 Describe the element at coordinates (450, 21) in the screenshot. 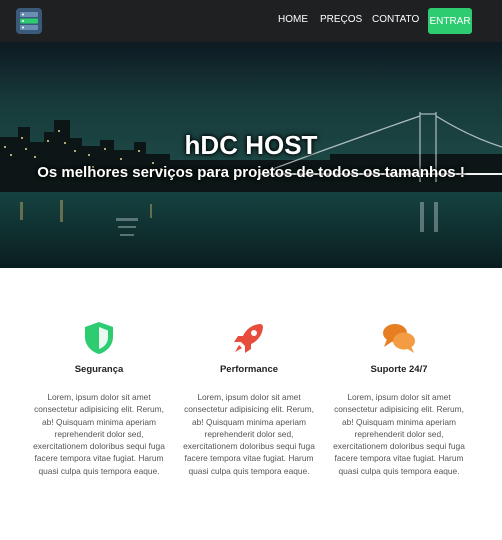

I see `entrar-button: ENTRAR` at that location.